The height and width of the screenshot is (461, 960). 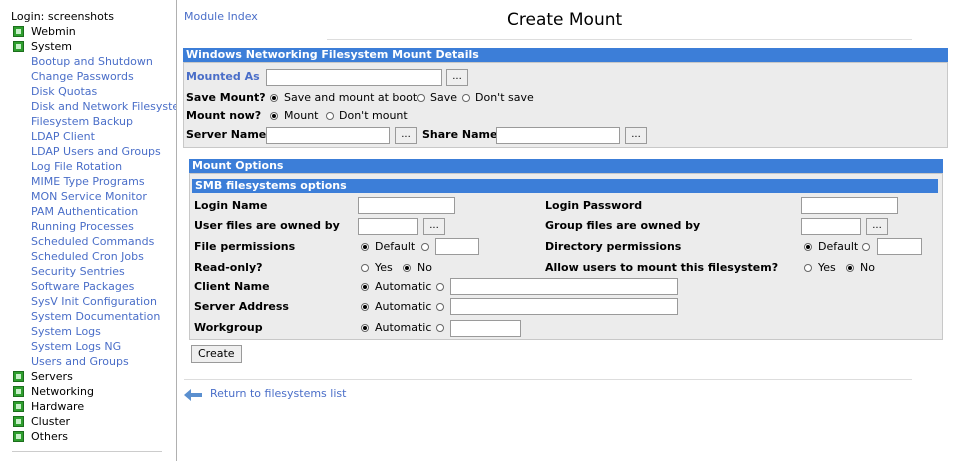 What do you see at coordinates (226, 134) in the screenshot?
I see `server-name-label: Server Name` at bounding box center [226, 134].